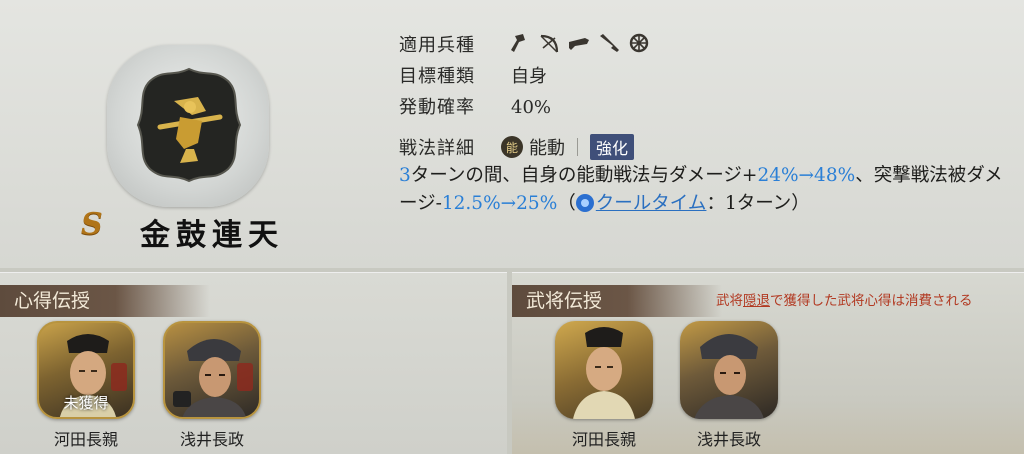  What do you see at coordinates (499, 203) in the screenshot?
I see `damage-down-value: 12.5%→25%` at bounding box center [499, 203].